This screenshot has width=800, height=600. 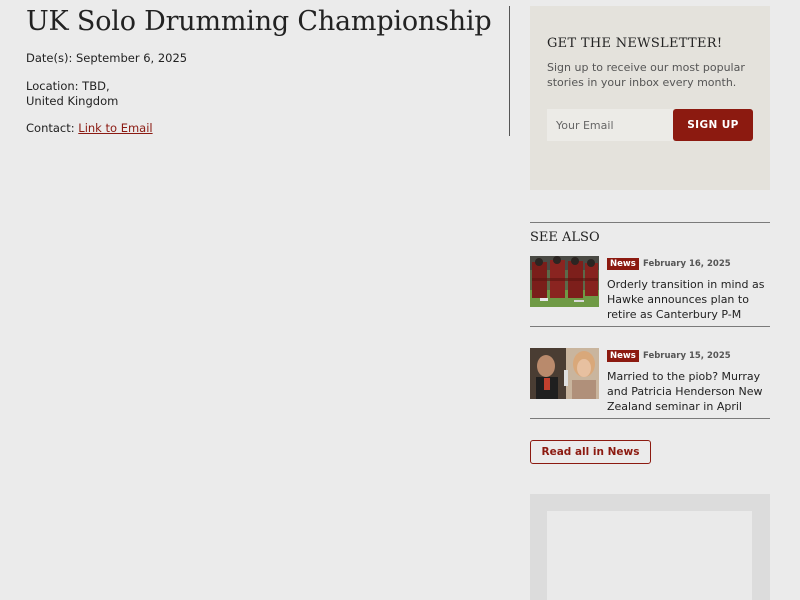 I want to click on page-title: UK Solo Drumming Championship, so click(x=259, y=21).